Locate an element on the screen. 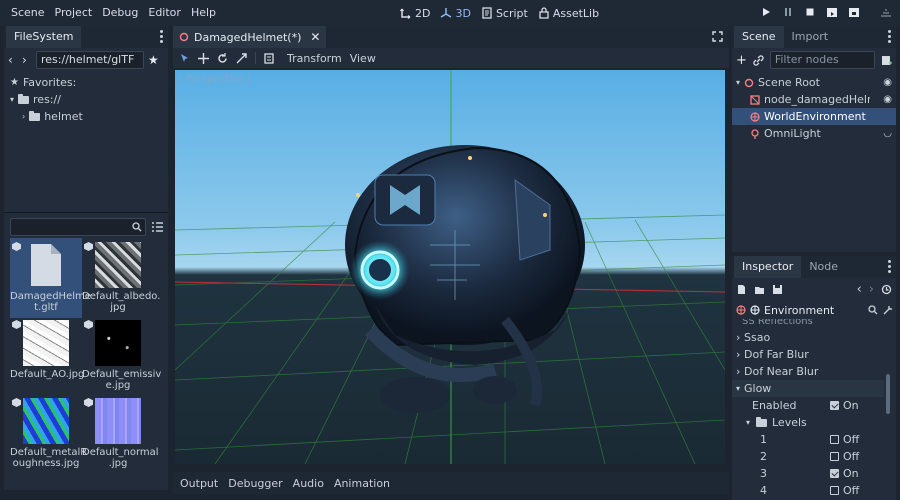 The image size is (900, 500). file-normal: Default_normal .jpg is located at coordinates (120, 433).